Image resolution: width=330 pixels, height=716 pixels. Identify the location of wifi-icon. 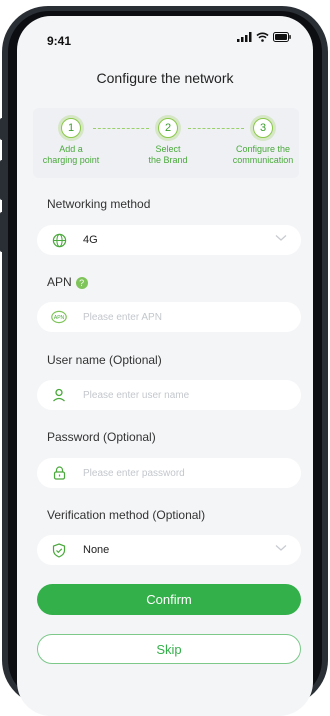
(262, 37).